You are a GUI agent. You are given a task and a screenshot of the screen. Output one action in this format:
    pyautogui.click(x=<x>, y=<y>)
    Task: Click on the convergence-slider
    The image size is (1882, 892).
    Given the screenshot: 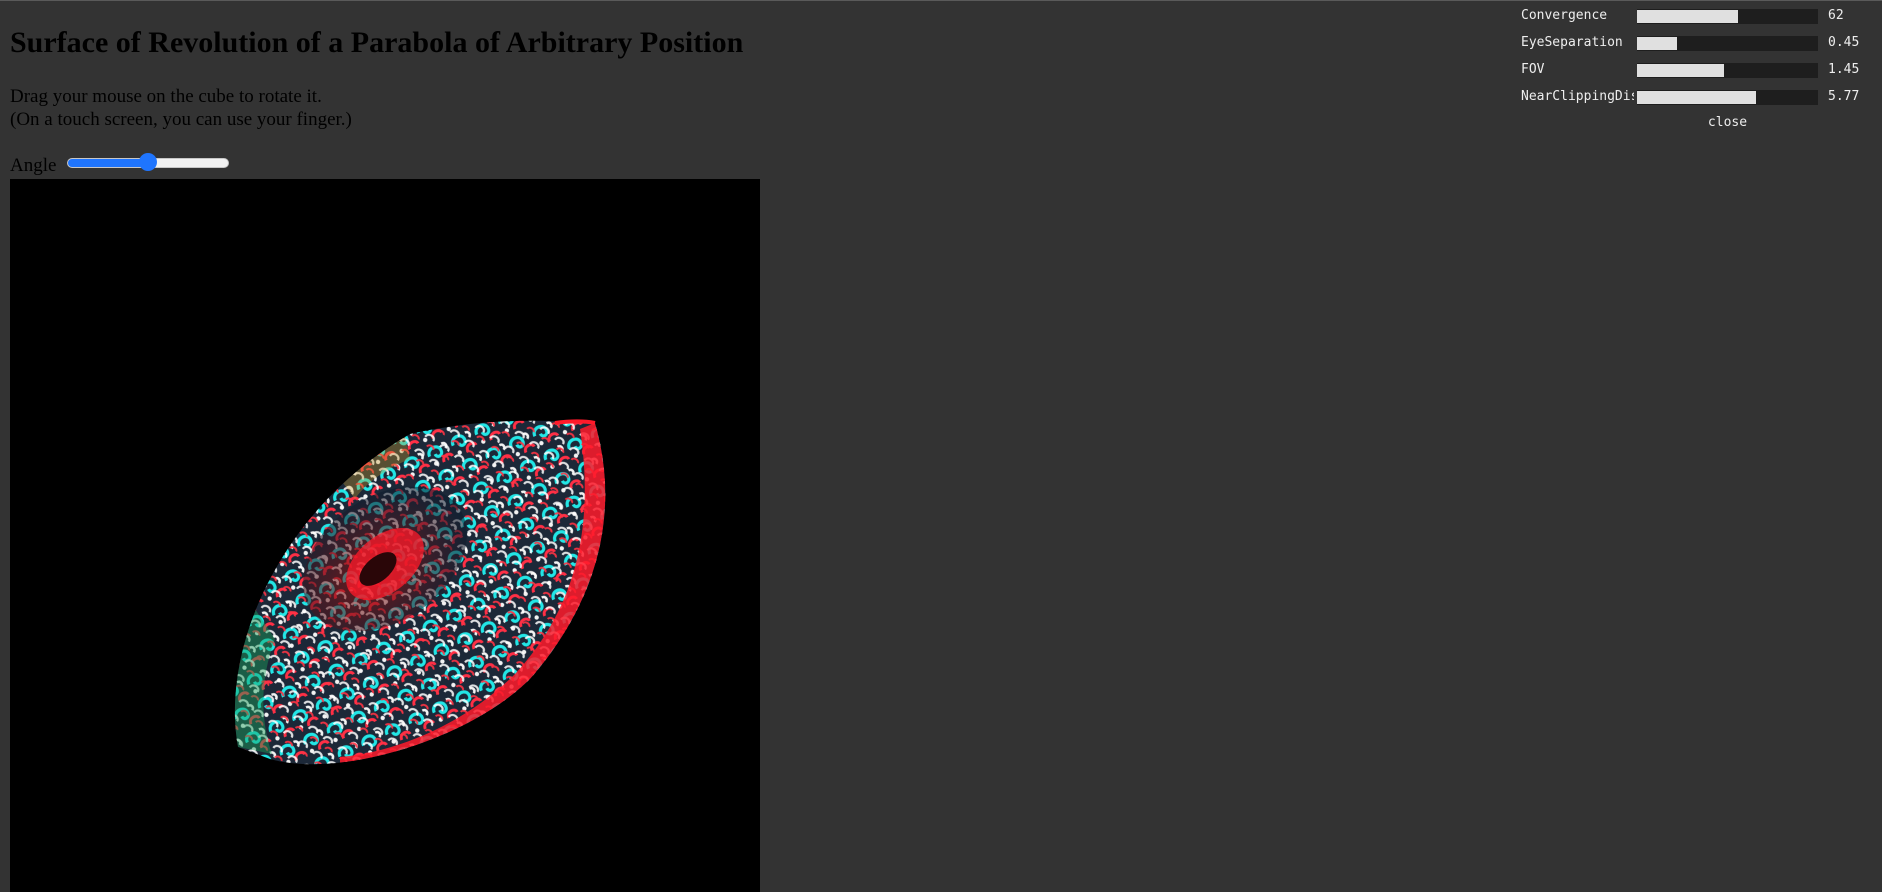 What is the action you would take?
    pyautogui.click(x=1727, y=16)
    